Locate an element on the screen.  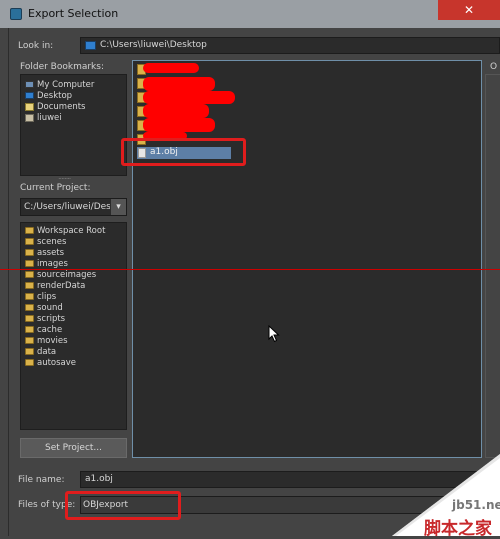
bookmark-documents: Documents is located at coordinates (55, 106).